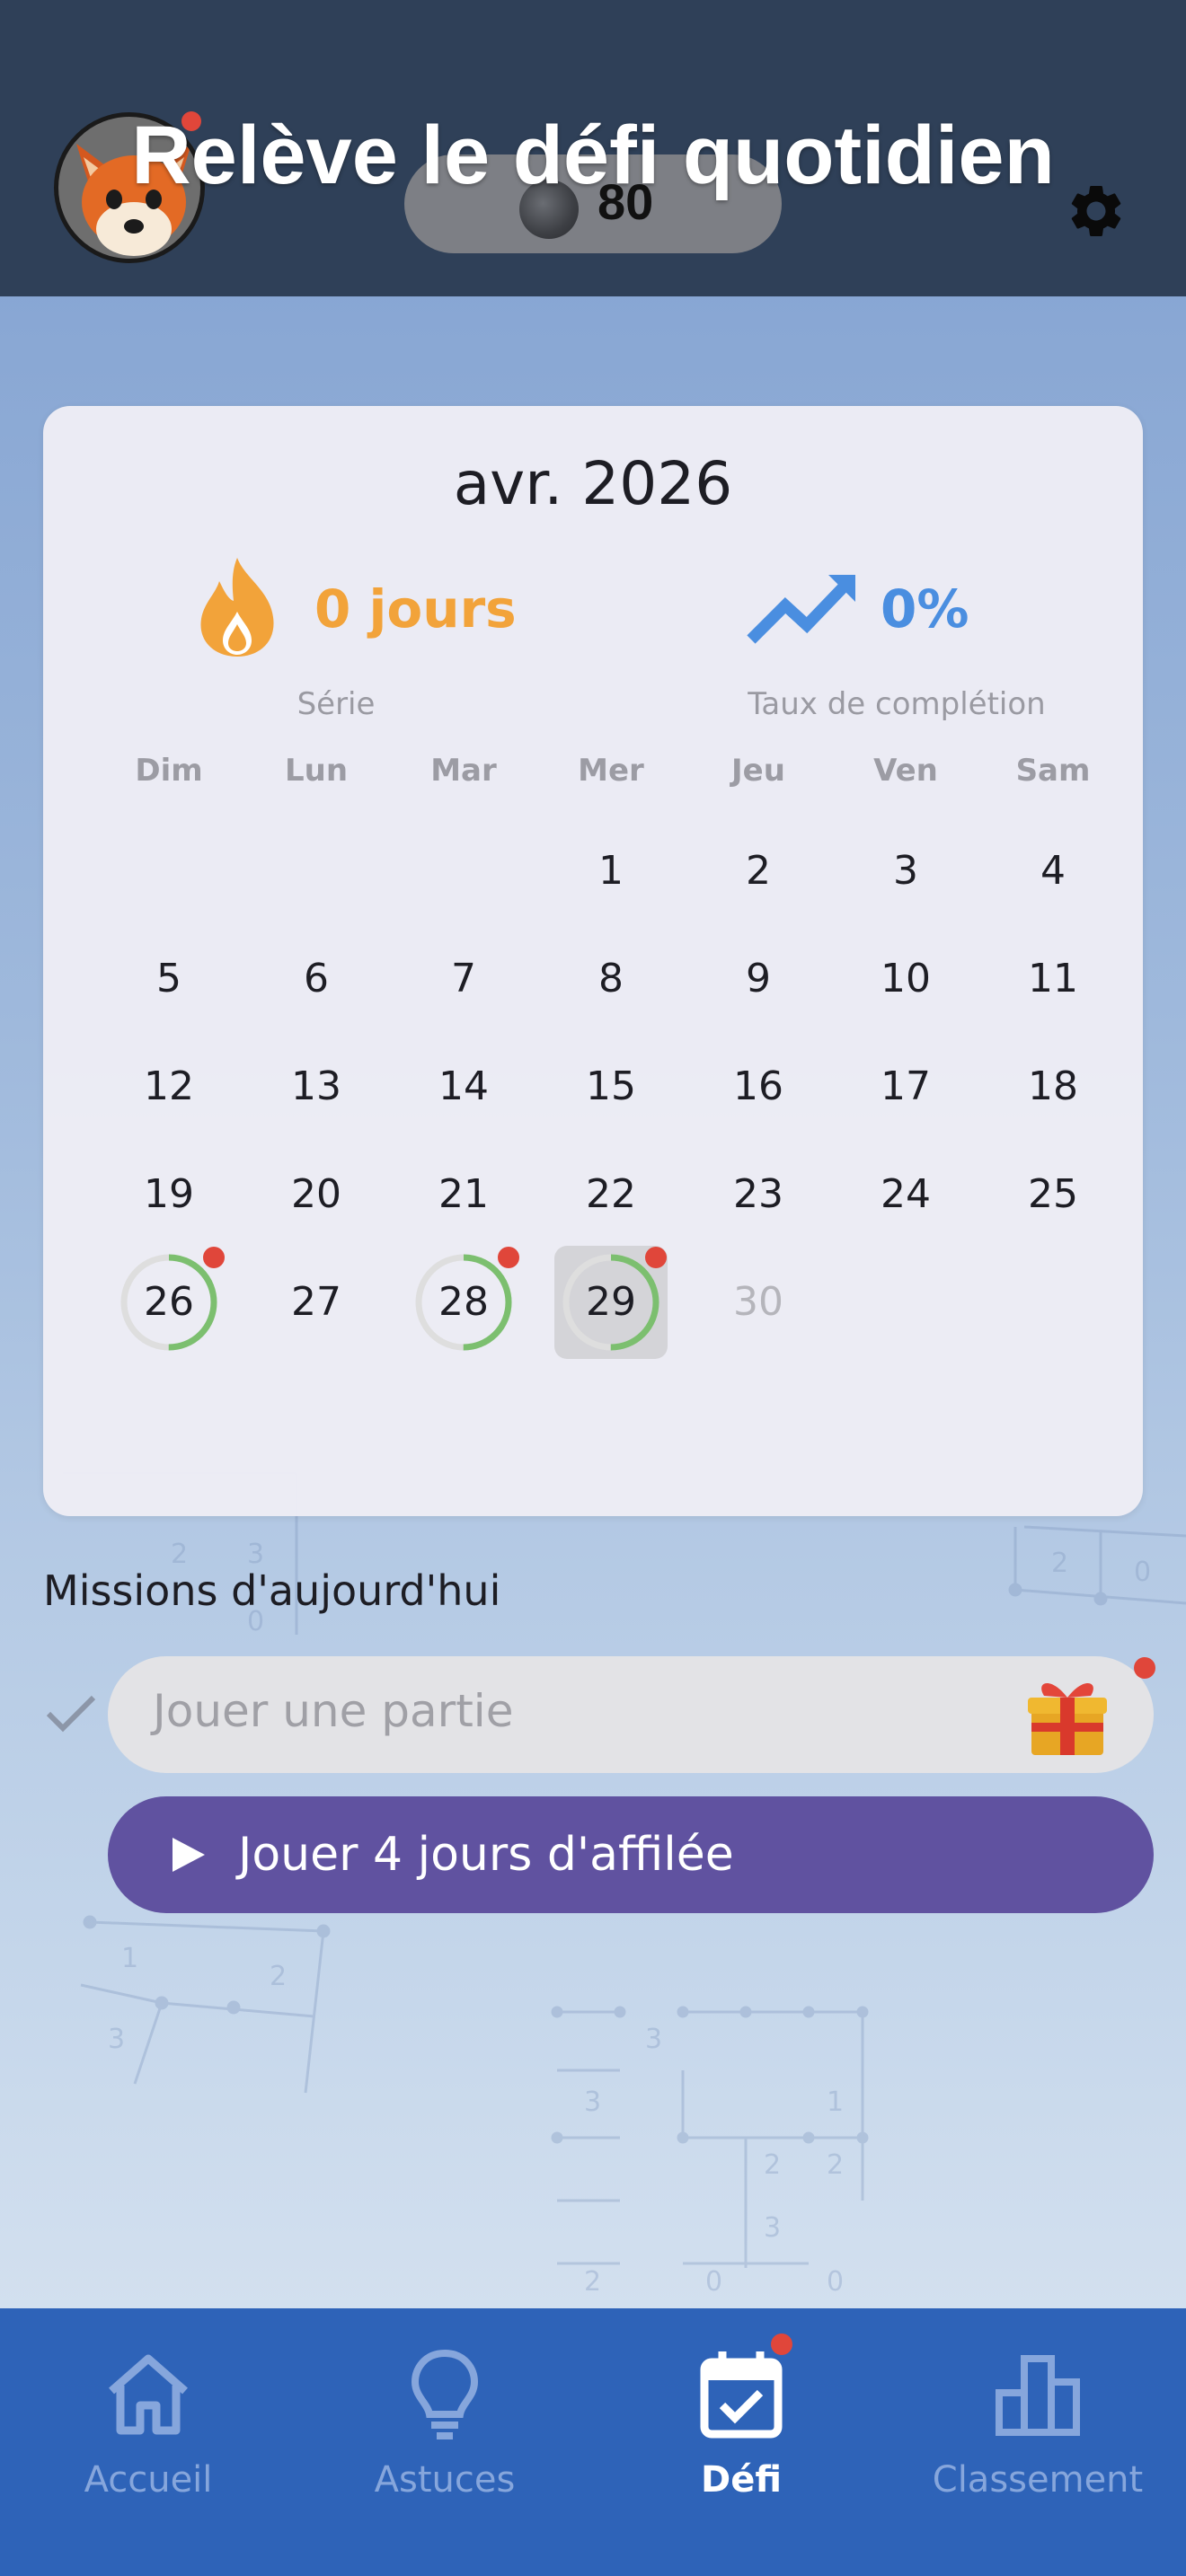 The image size is (1186, 2576). I want to click on nav-item-astuces: Astuces, so click(444, 2442).